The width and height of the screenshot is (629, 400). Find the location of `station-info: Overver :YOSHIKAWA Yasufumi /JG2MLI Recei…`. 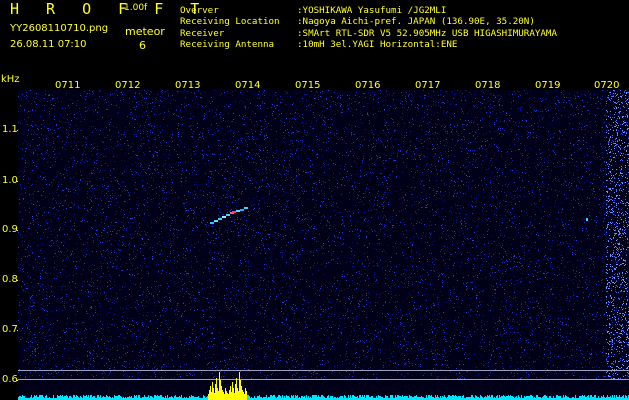

station-info: Overver :YOSHIKAWA Yasufumi /JG2MLI Recei… is located at coordinates (368, 27).